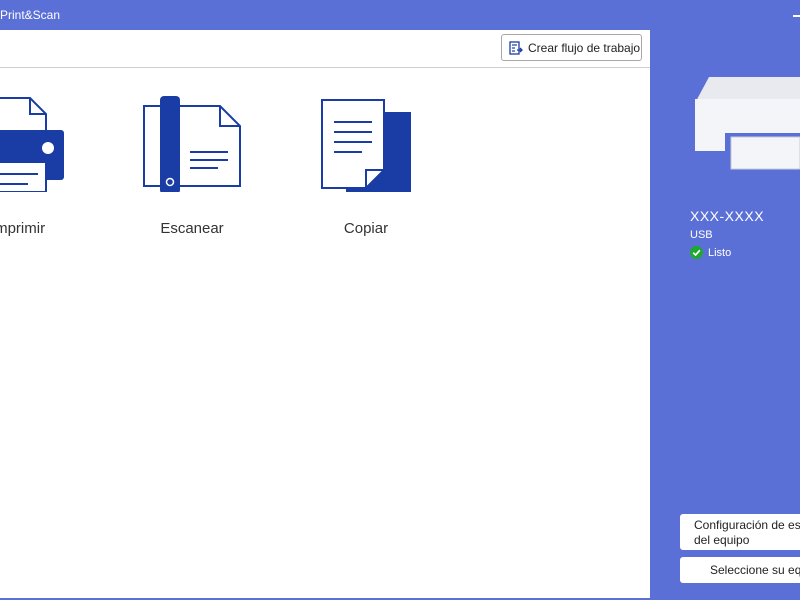 The width and height of the screenshot is (800, 600). I want to click on scanner-icon, so click(192, 144).